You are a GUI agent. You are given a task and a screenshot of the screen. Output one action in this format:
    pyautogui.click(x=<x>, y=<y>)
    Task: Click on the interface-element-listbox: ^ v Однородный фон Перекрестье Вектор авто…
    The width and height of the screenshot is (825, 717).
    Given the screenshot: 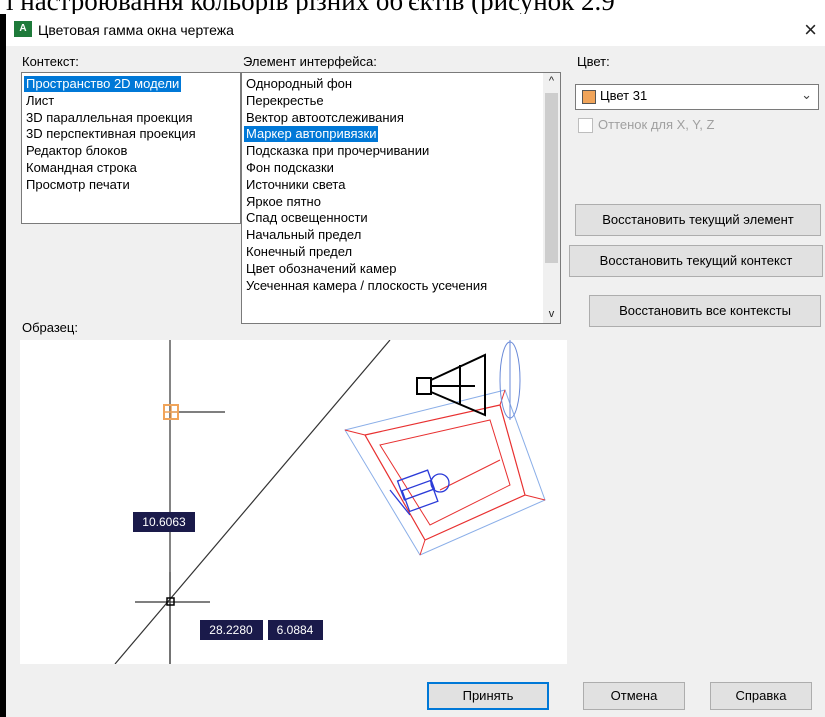 What is the action you would take?
    pyautogui.click(x=401, y=198)
    